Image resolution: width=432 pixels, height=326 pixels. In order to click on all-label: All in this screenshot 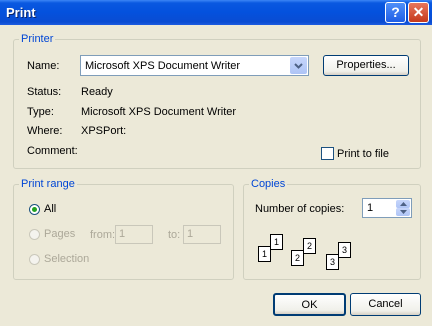, I will do `click(50, 209)`.